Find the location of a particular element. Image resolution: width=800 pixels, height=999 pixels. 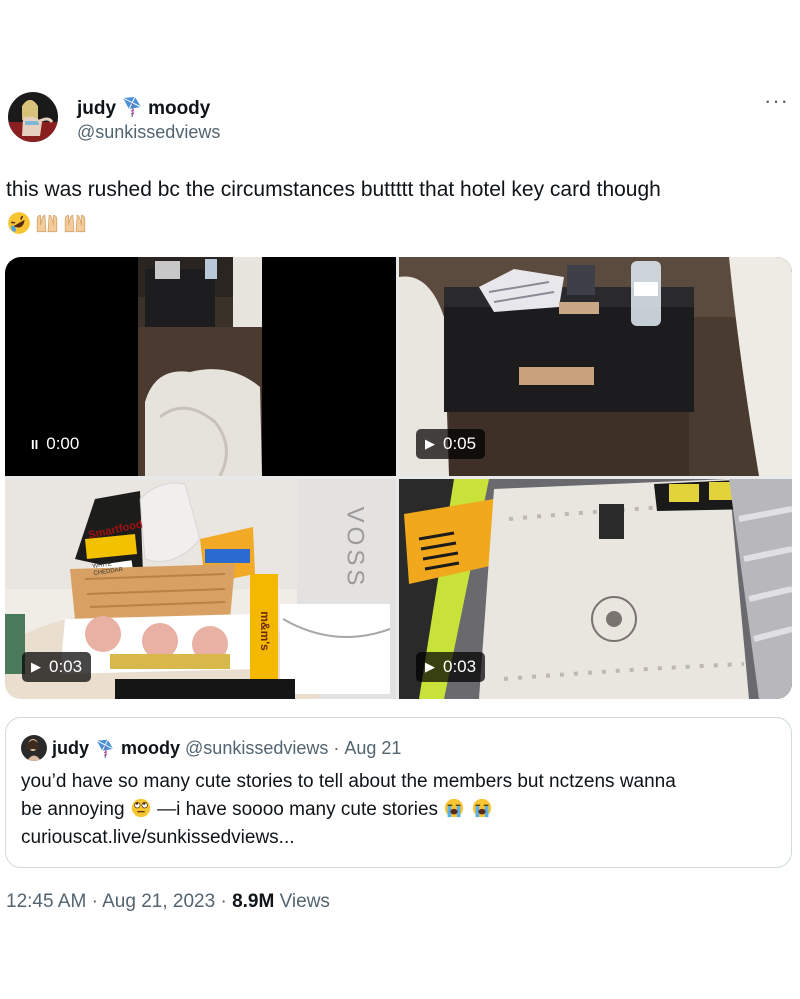

pause-icon: II is located at coordinates (34, 444).